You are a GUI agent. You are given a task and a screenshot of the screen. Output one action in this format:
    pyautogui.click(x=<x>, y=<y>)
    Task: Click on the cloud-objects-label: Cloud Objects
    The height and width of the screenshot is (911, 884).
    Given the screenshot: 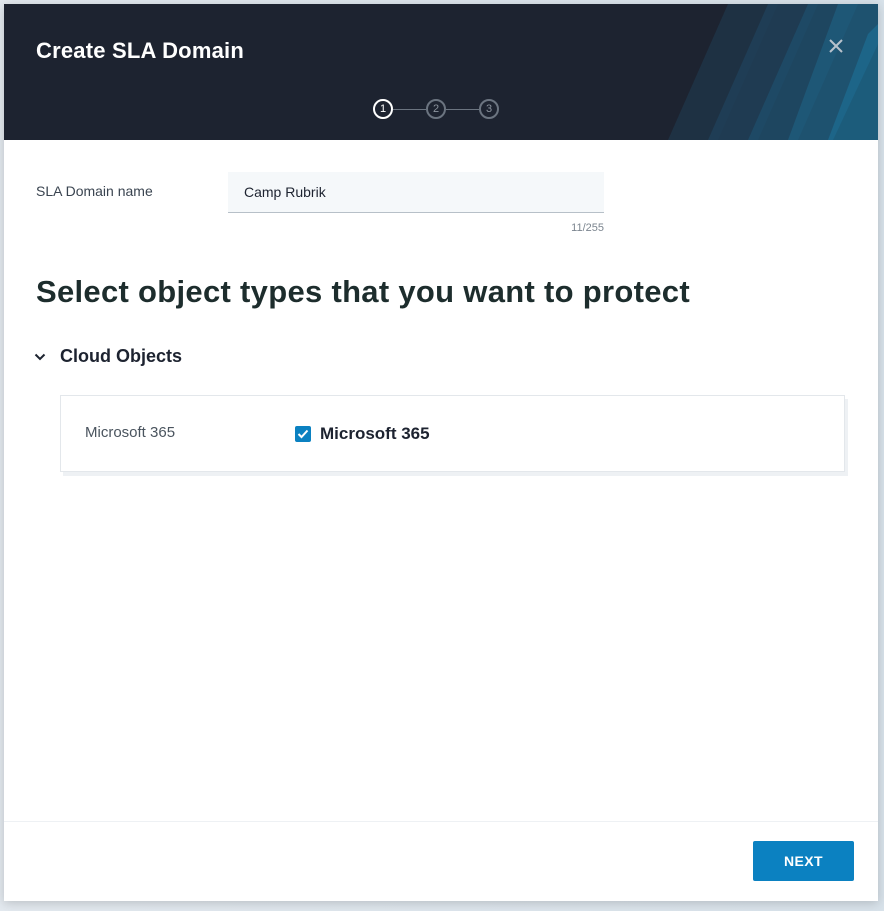 What is the action you would take?
    pyautogui.click(x=121, y=356)
    